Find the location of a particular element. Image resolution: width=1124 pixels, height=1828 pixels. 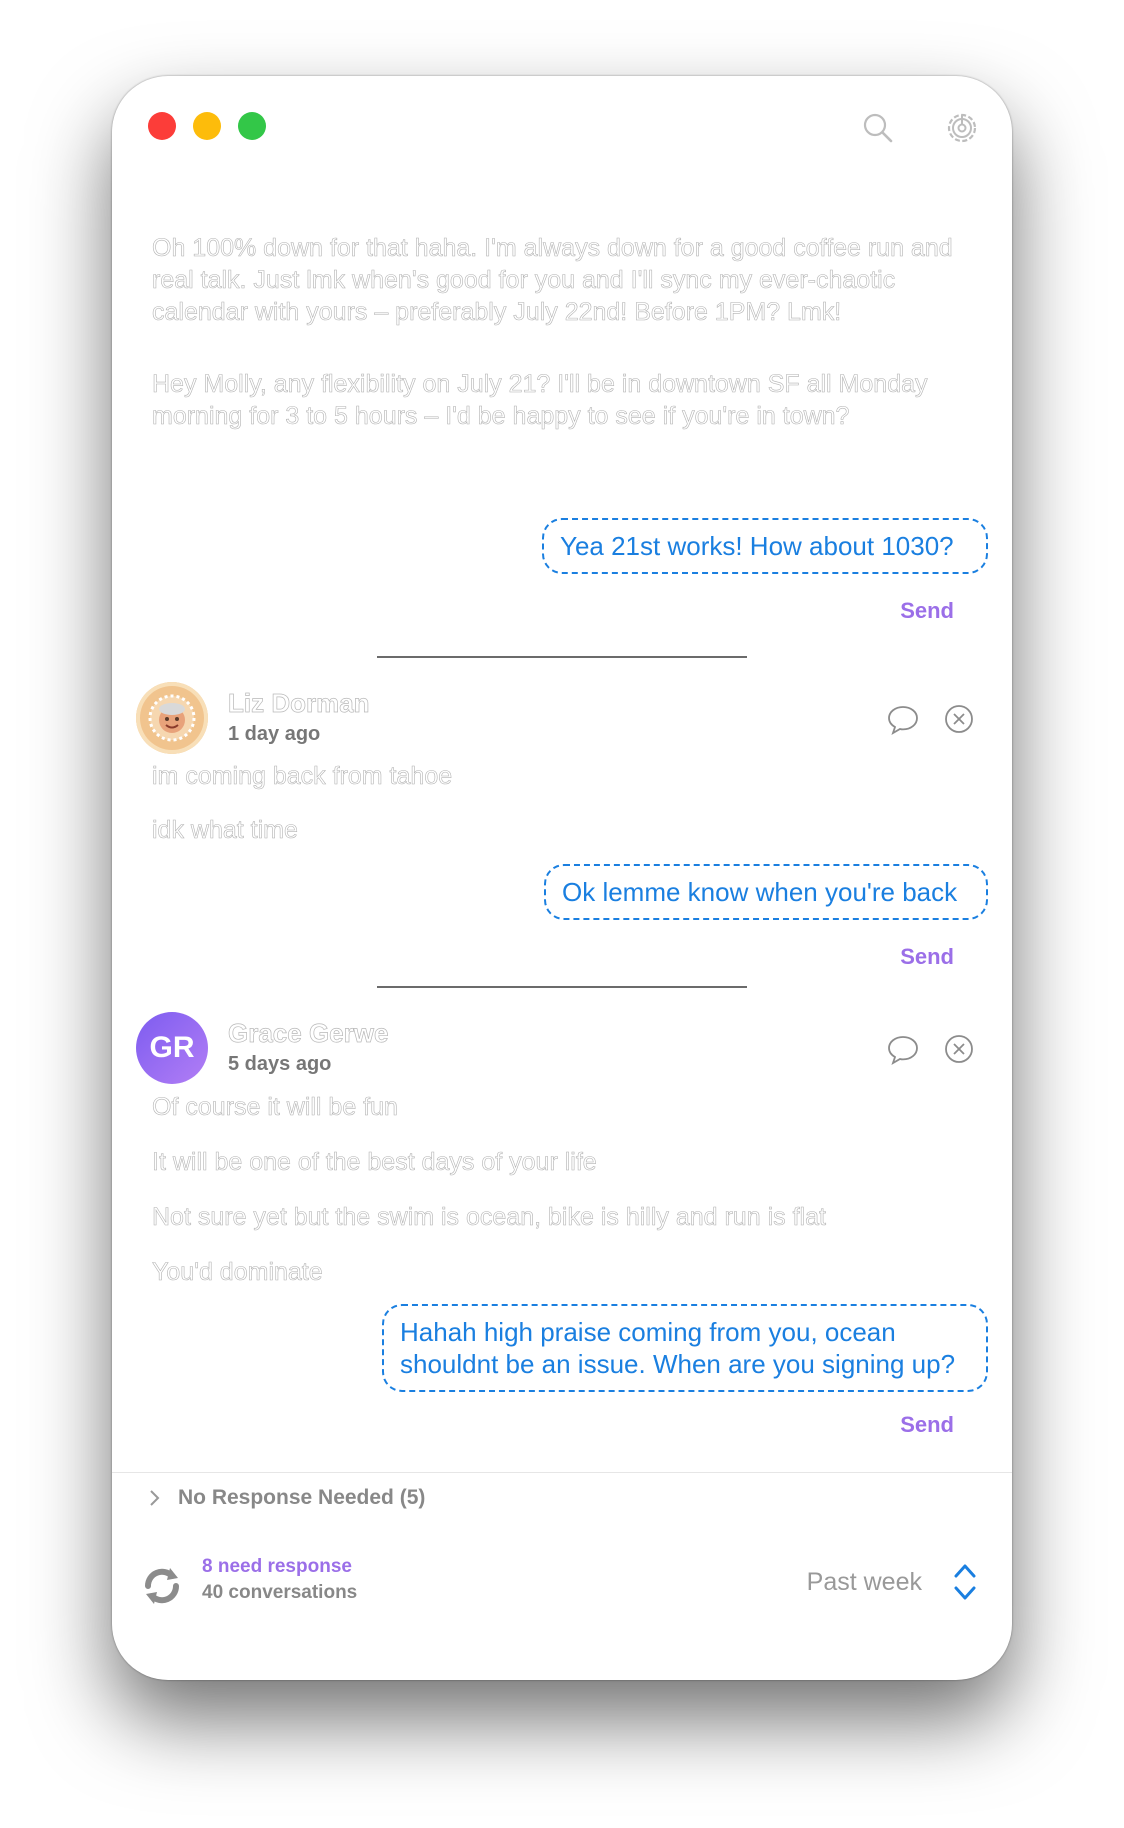

timestamp: 5 days ago is located at coordinates (280, 1064).